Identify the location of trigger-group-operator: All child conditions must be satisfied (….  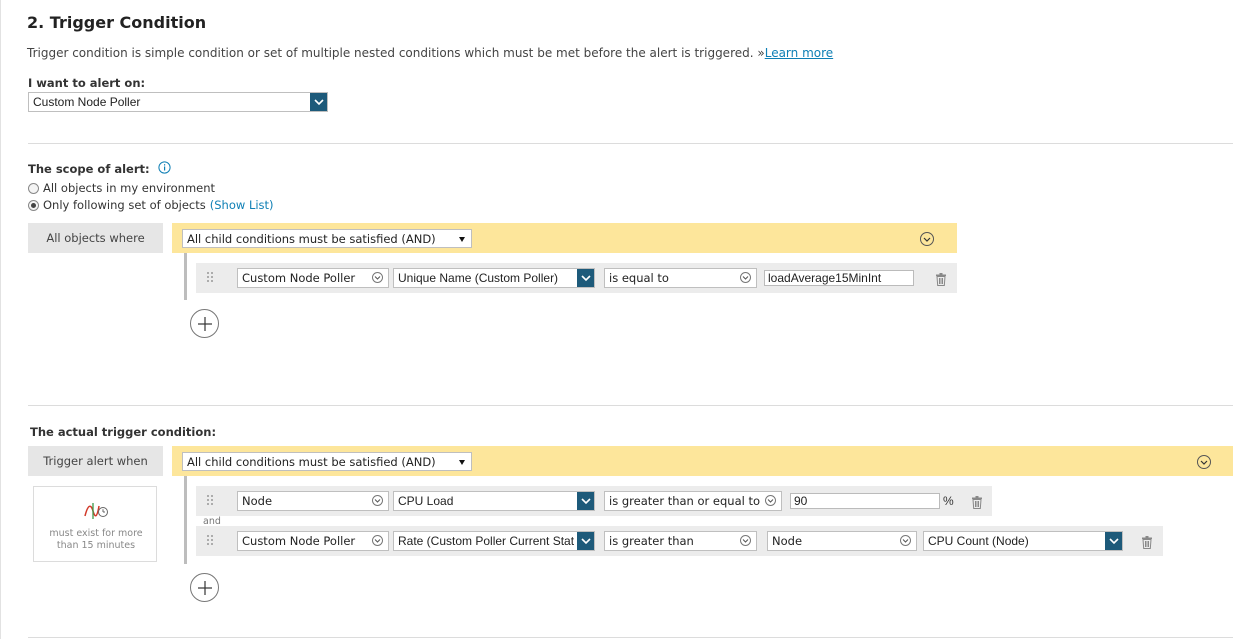
(311, 461).